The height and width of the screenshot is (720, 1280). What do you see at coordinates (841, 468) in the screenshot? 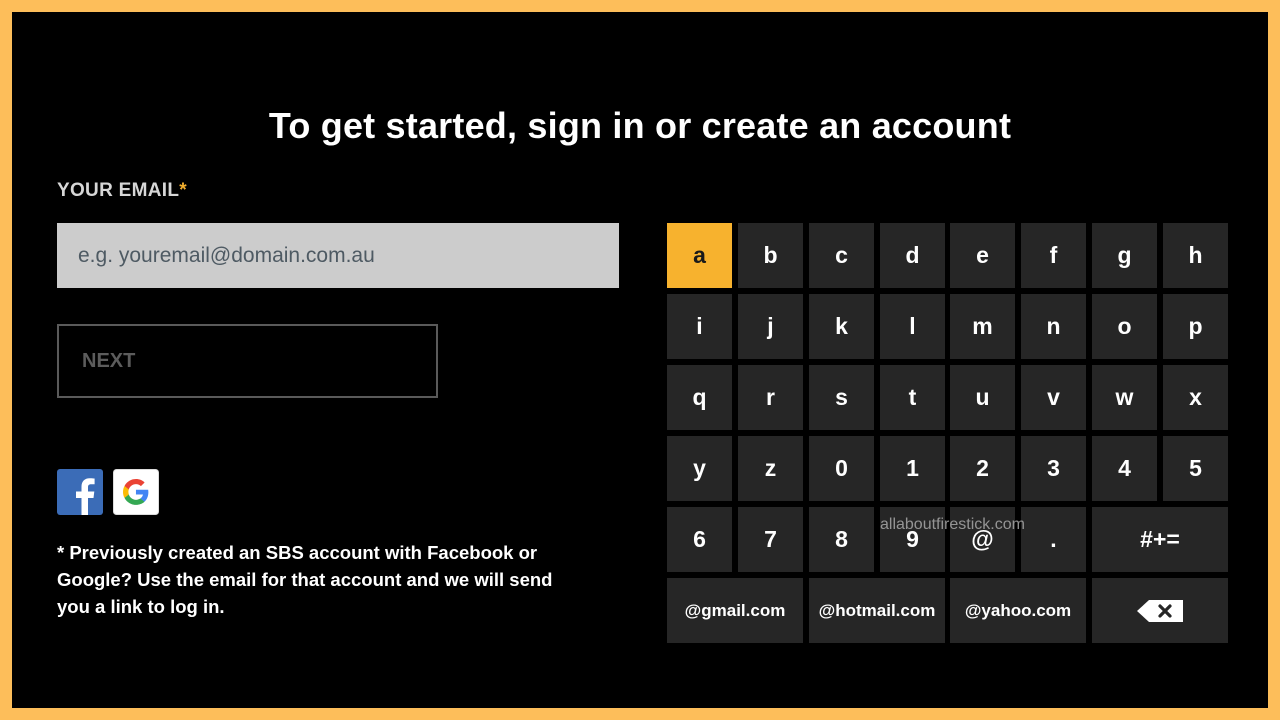
I see `key-0: 0` at bounding box center [841, 468].